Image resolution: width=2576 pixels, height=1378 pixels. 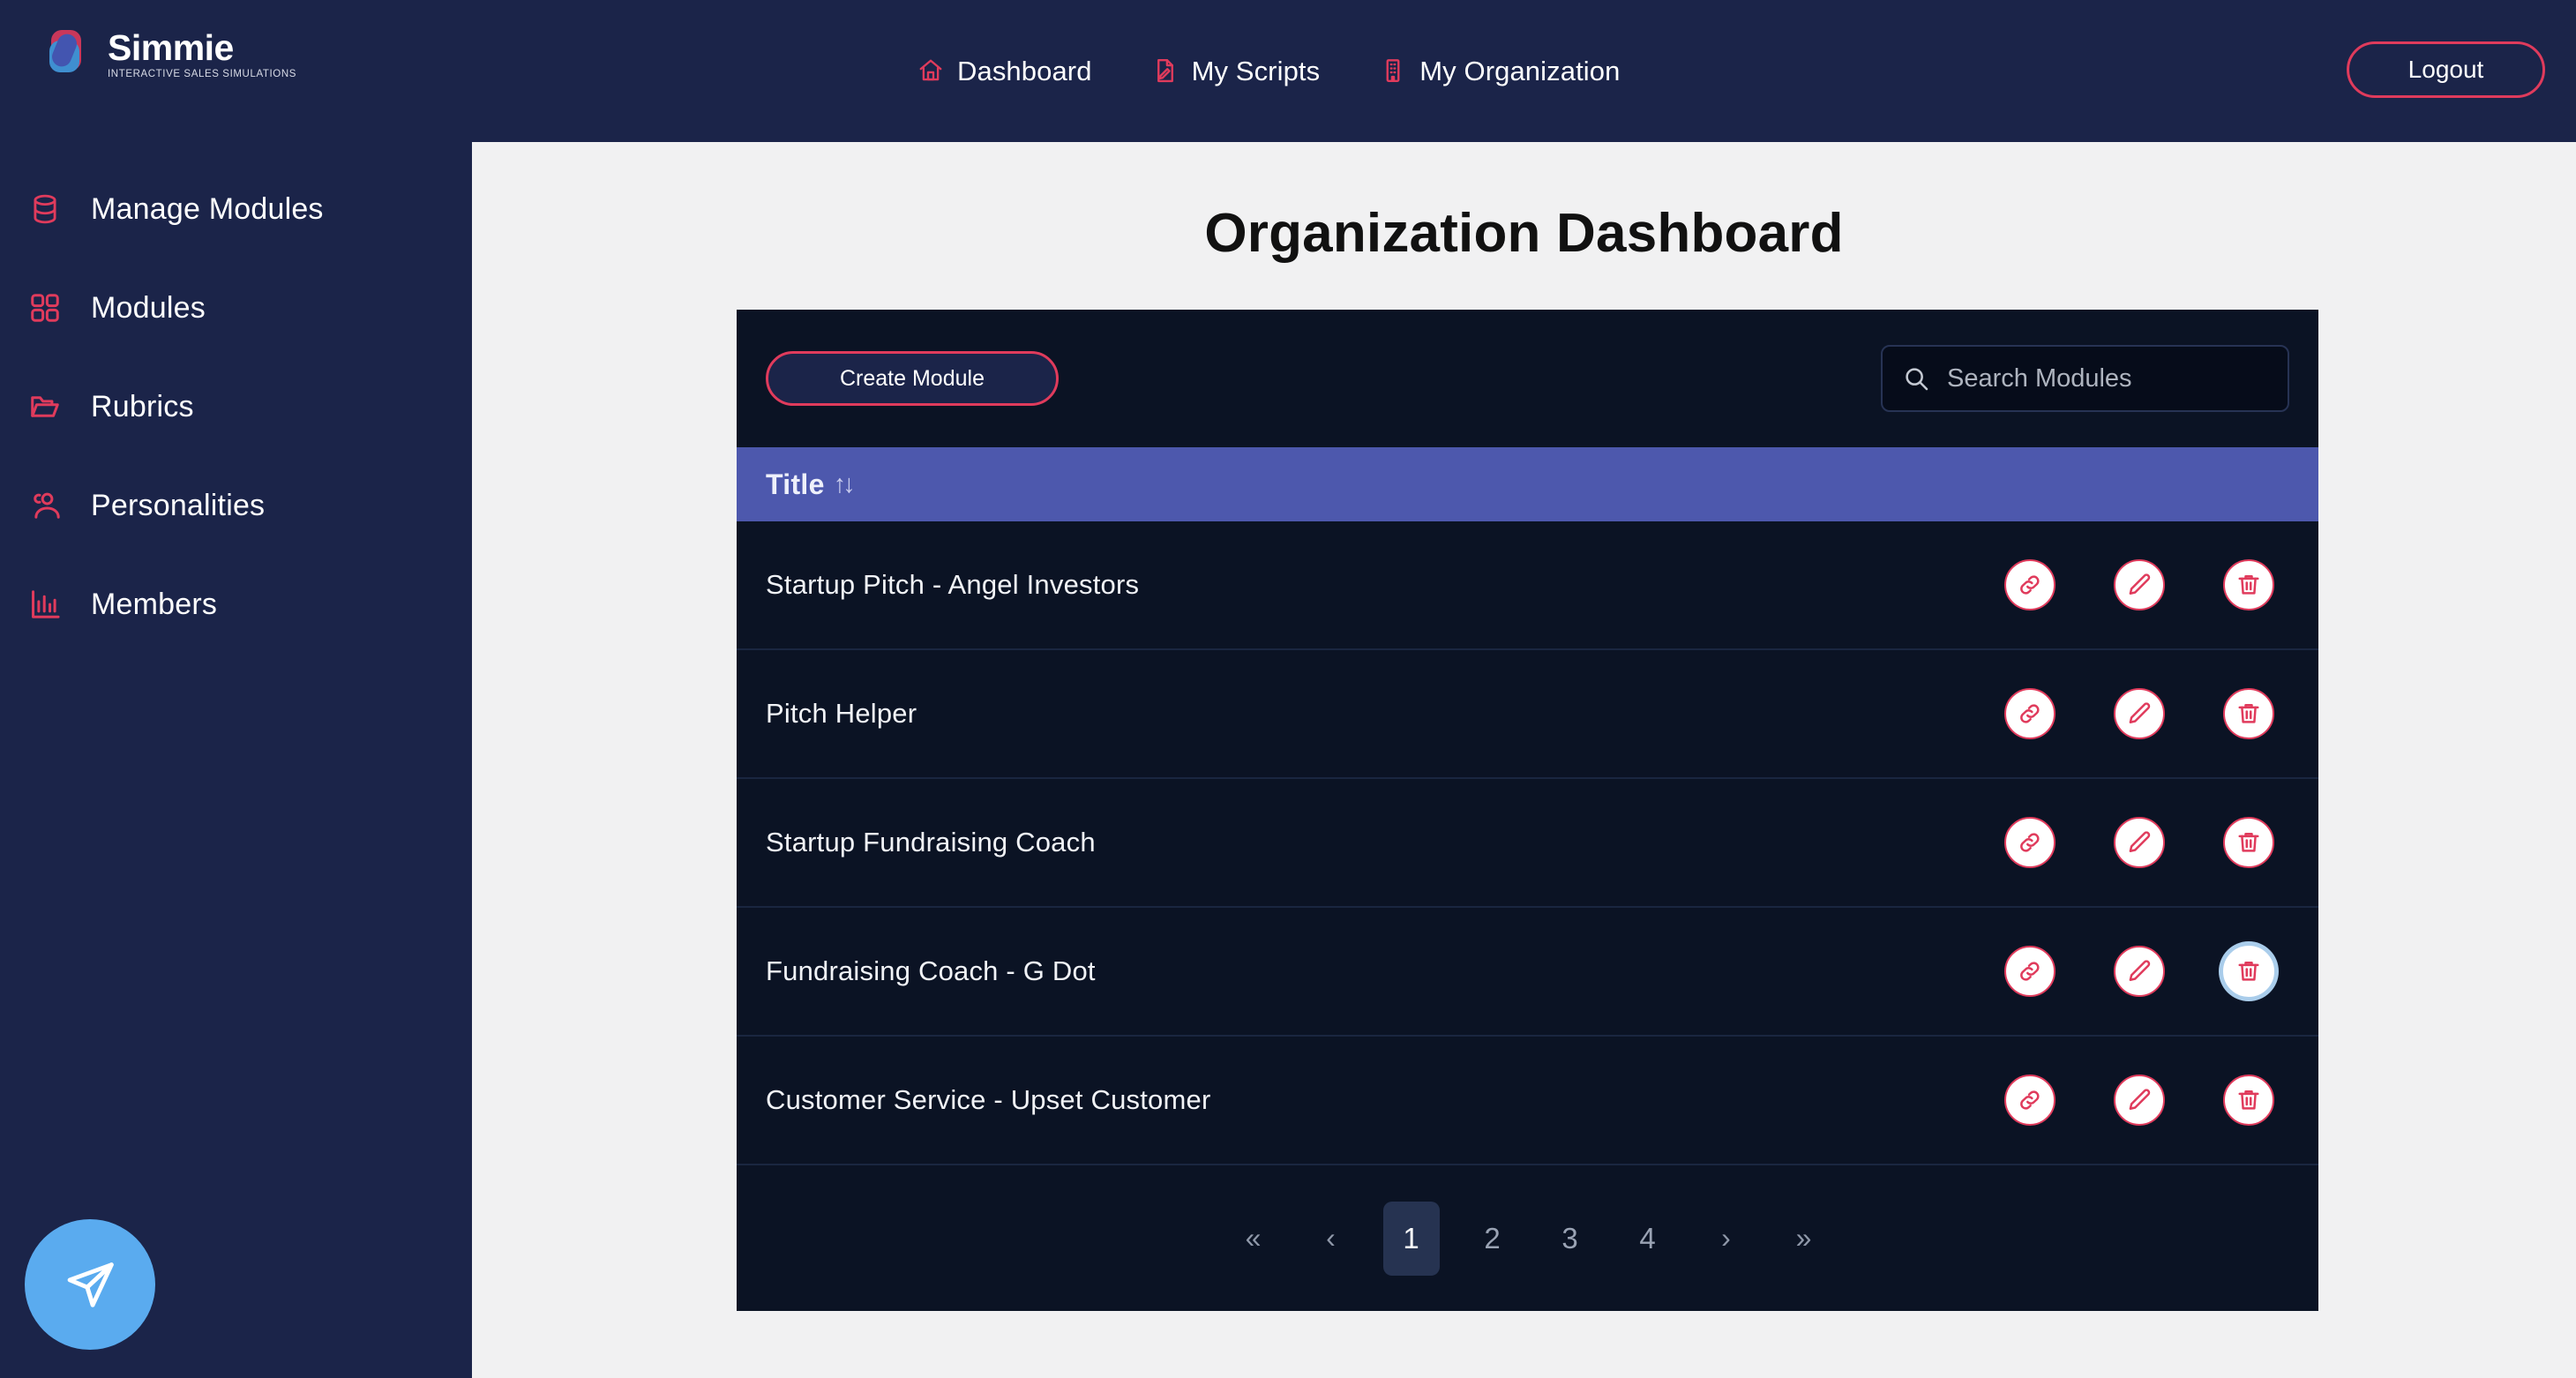 I want to click on grid-icon, so click(x=45, y=308).